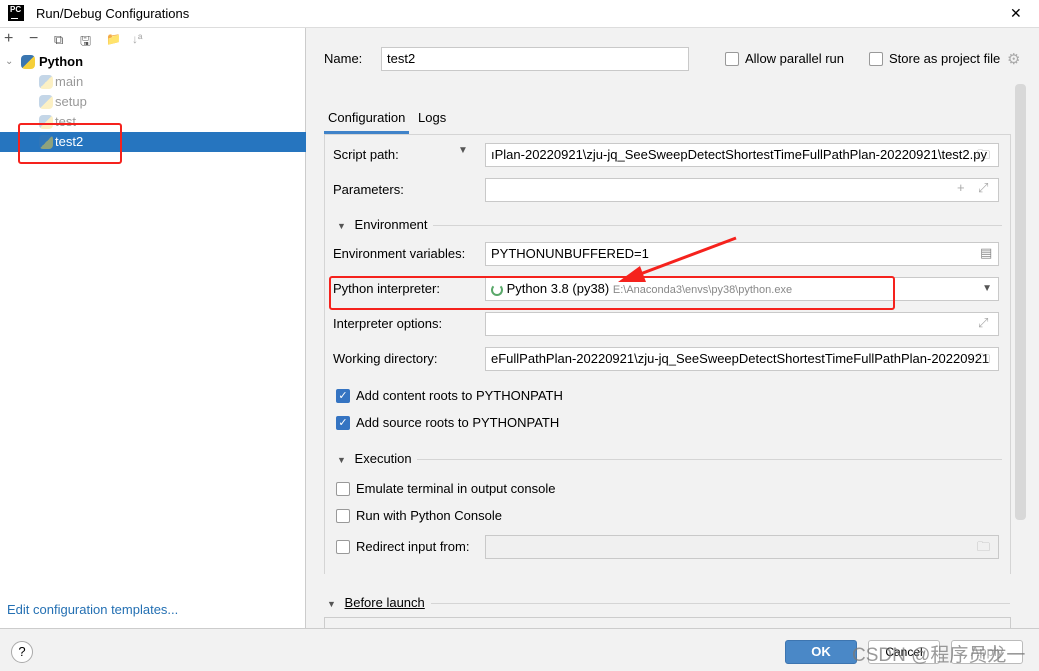 This screenshot has height=671, width=1039. Describe the element at coordinates (458, 422) in the screenshot. I see `source-roots-label: Add source roots to PYTHONPATH` at that location.